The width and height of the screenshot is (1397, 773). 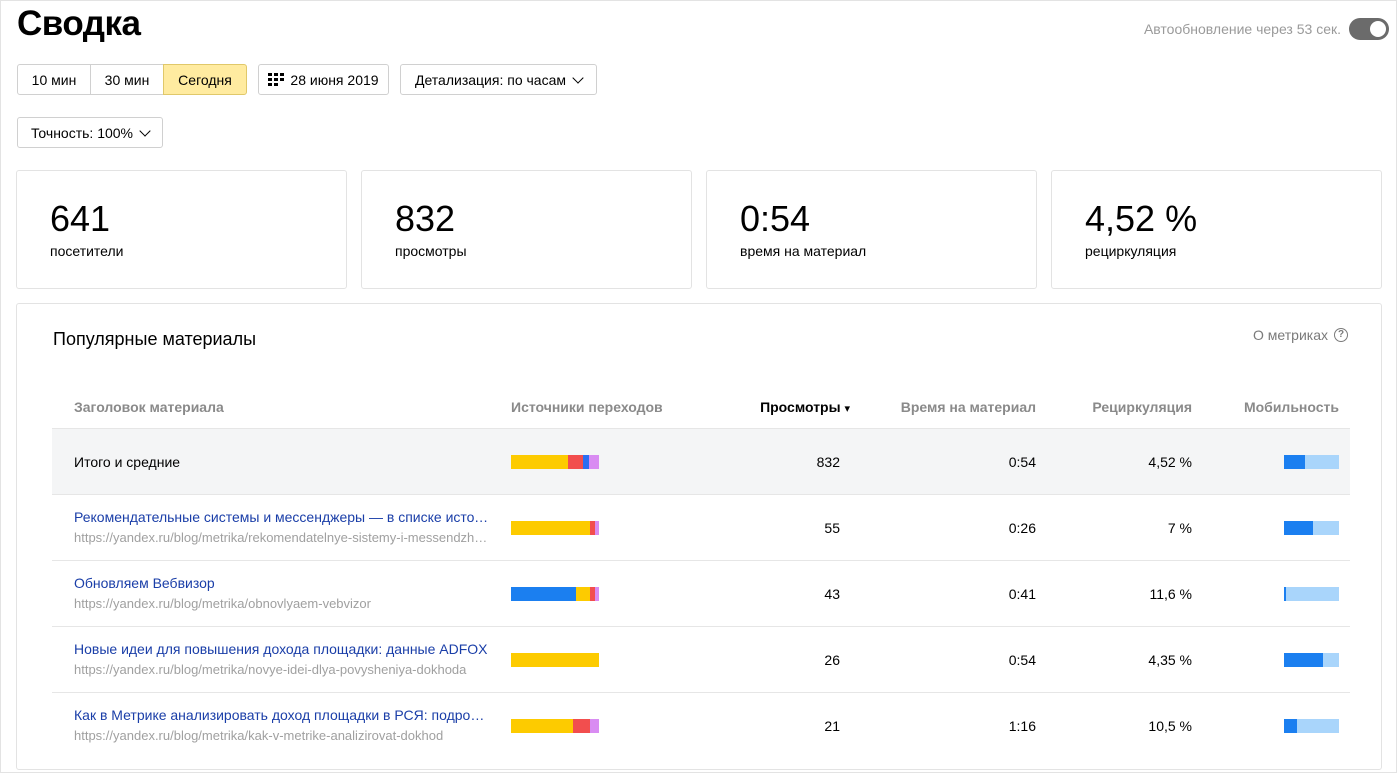 What do you see at coordinates (425, 218) in the screenshot?
I see `metric-value: 832` at bounding box center [425, 218].